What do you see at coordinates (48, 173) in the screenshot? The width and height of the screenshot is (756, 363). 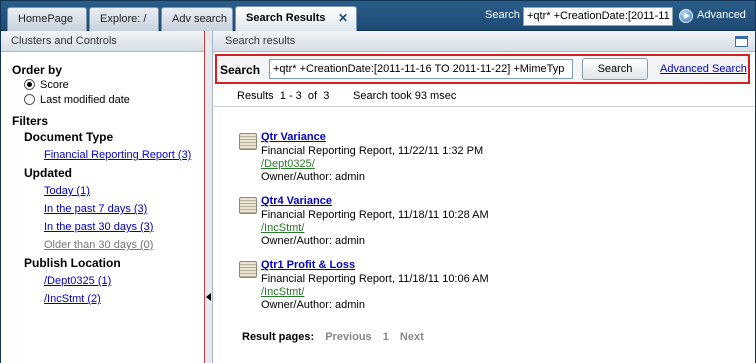 I see `updated-title: Updated` at bounding box center [48, 173].